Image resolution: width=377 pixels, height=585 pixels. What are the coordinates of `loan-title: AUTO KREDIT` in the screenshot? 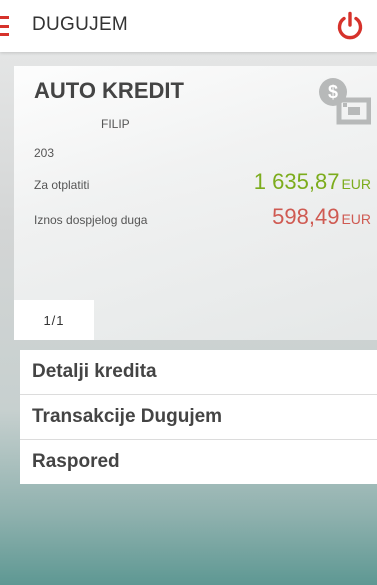 It's located at (109, 90).